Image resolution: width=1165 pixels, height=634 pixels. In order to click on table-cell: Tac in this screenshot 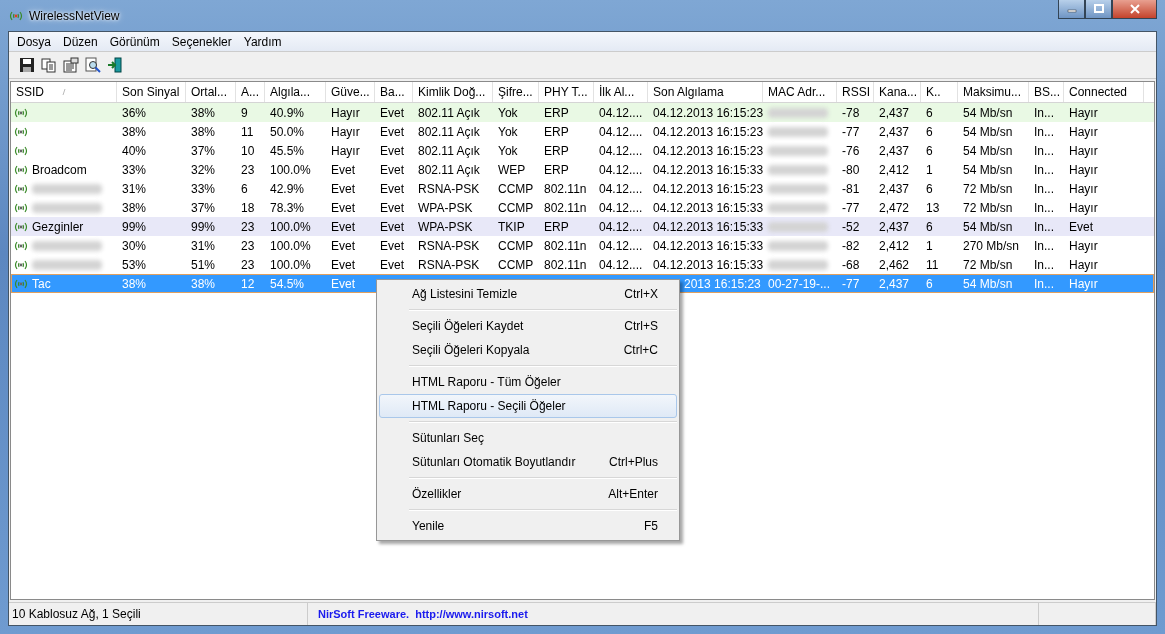, I will do `click(41, 283)`.